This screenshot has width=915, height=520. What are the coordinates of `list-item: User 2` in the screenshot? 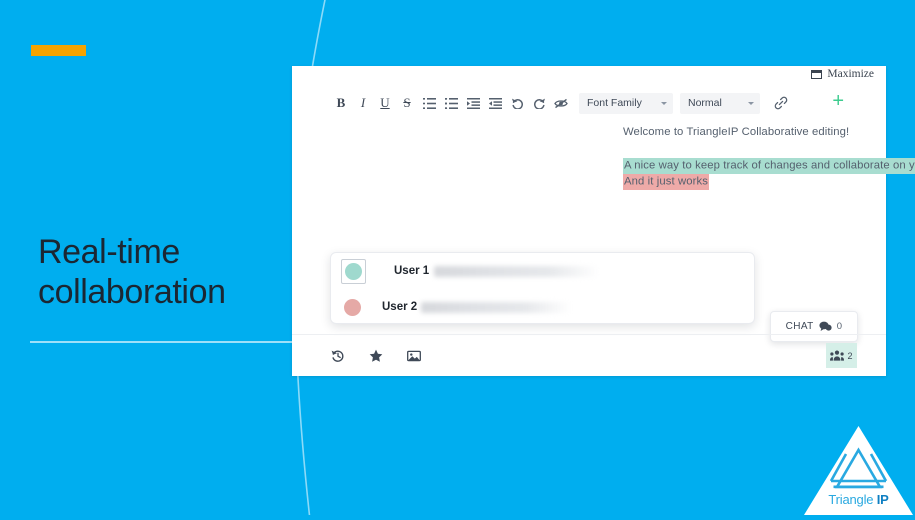 It's located at (542, 307).